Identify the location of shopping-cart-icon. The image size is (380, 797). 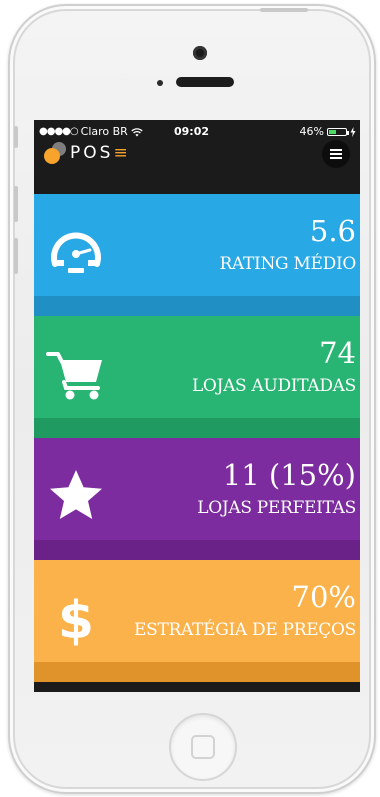
(74, 376).